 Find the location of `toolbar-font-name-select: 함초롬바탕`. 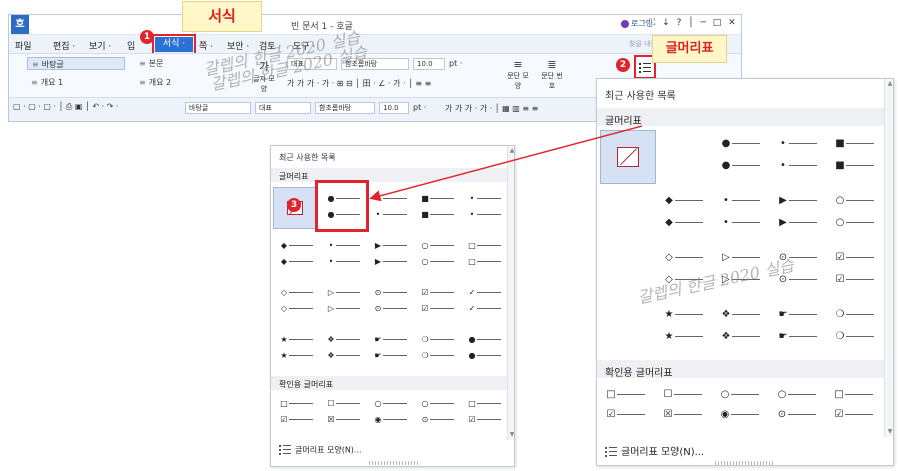

toolbar-font-name-select: 함초롬바탕 is located at coordinates (345, 108).